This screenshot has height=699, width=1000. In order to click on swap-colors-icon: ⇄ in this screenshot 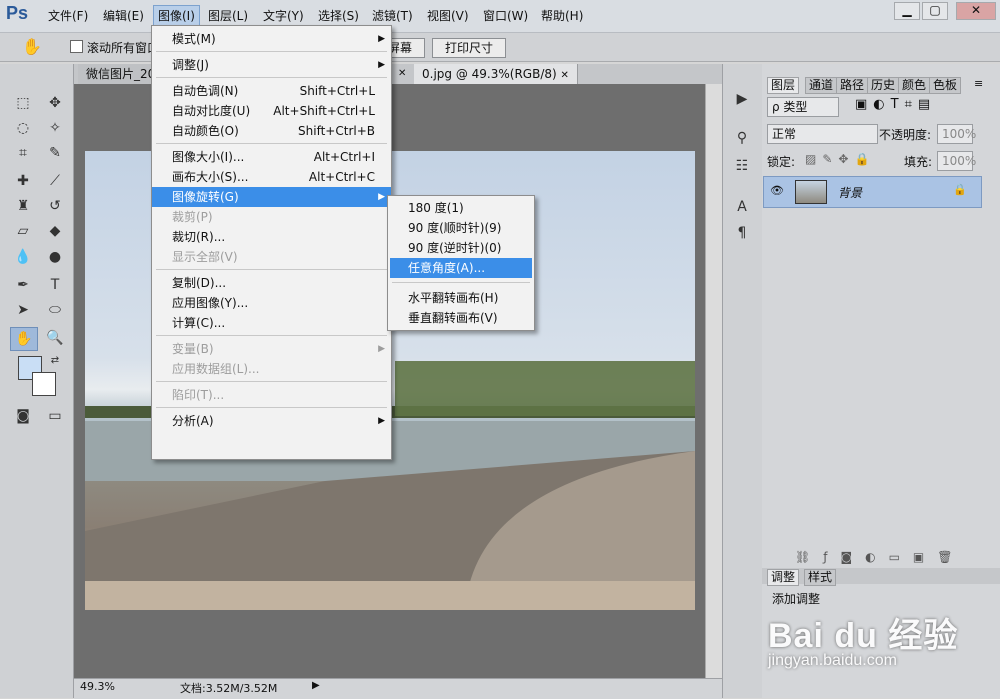, I will do `click(55, 361)`.